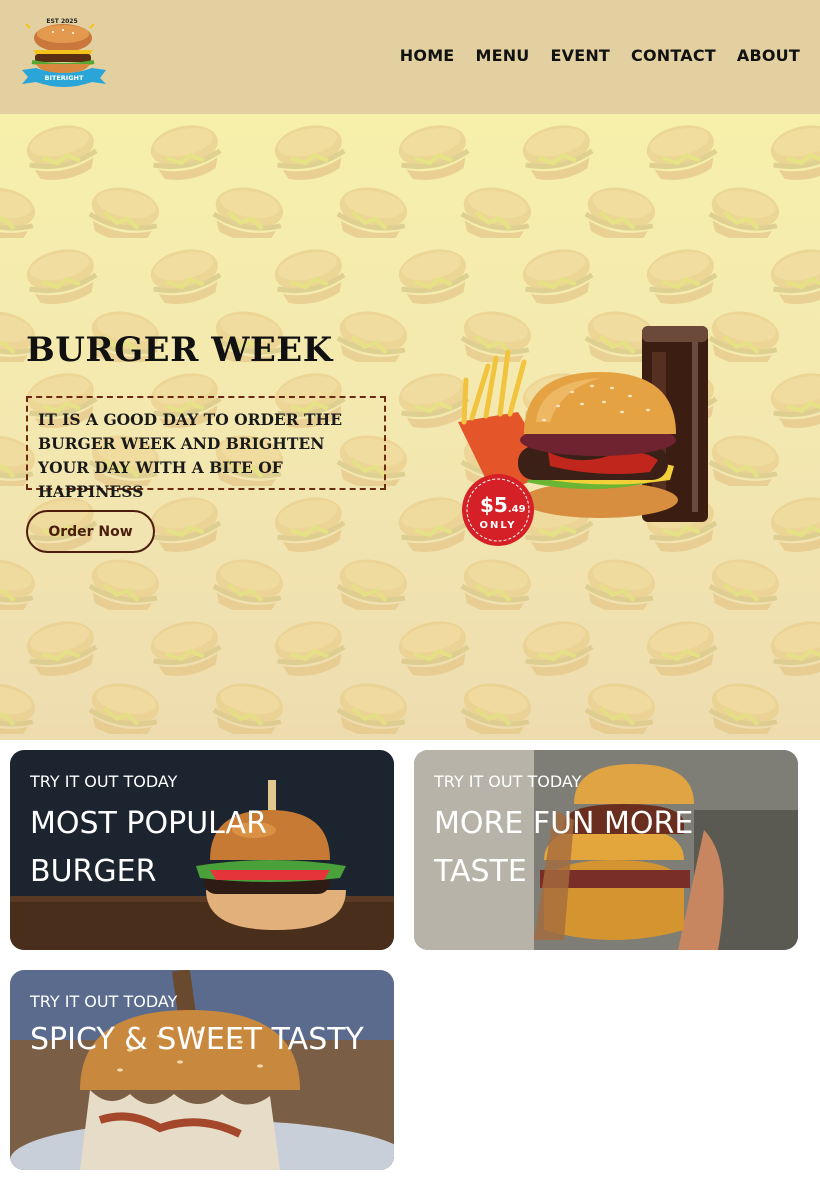  I want to click on hero-title: BURGER WEEK, so click(179, 350).